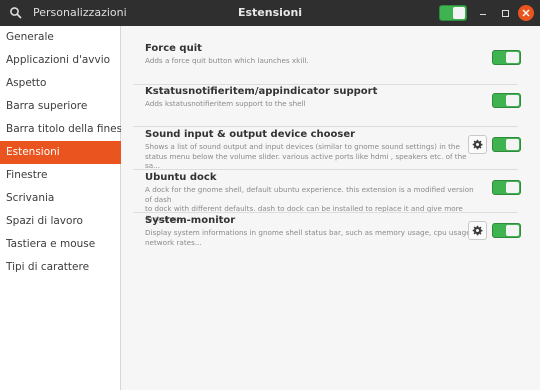 This screenshot has height=390, width=540. What do you see at coordinates (16, 13) in the screenshot?
I see `search-icon` at bounding box center [16, 13].